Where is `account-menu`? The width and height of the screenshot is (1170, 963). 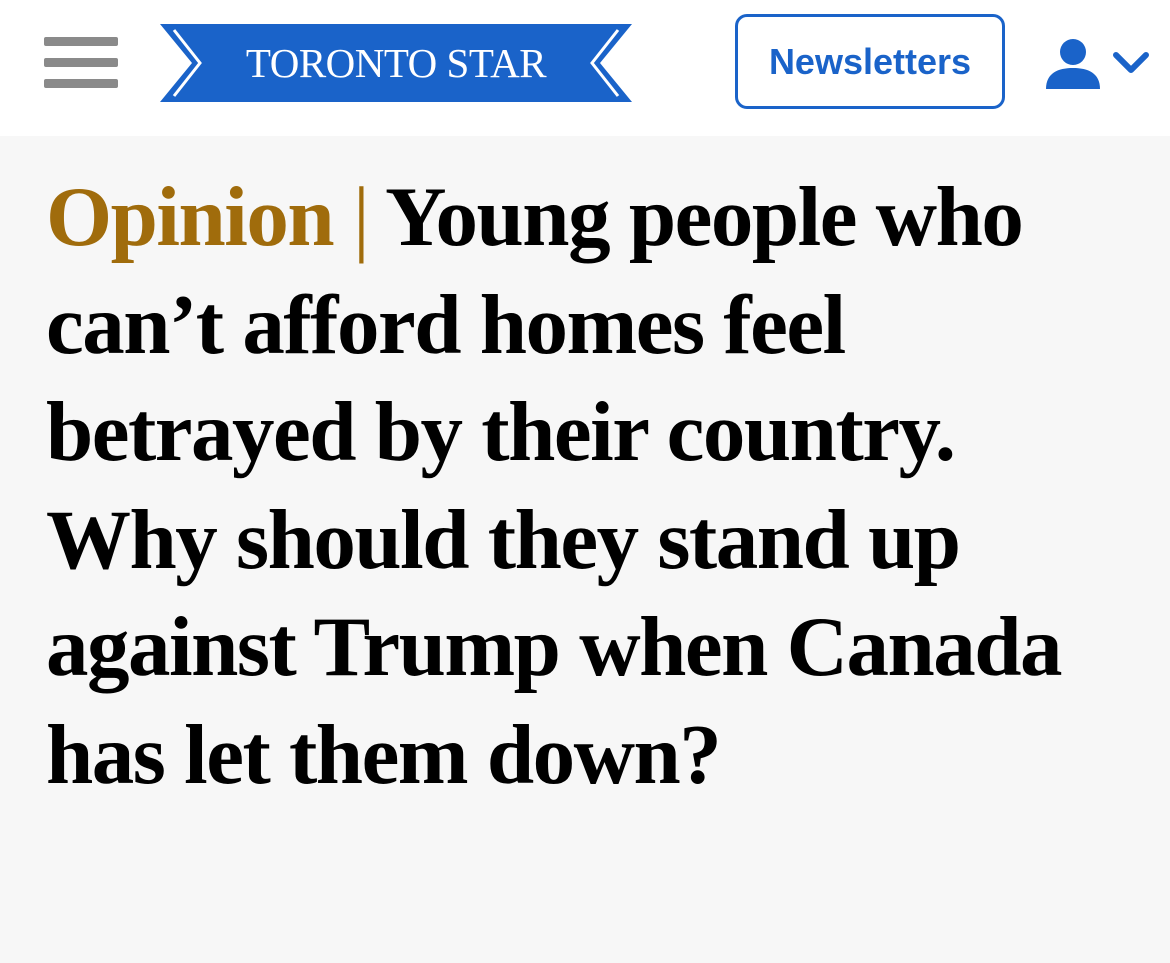
account-menu is located at coordinates (1096, 63).